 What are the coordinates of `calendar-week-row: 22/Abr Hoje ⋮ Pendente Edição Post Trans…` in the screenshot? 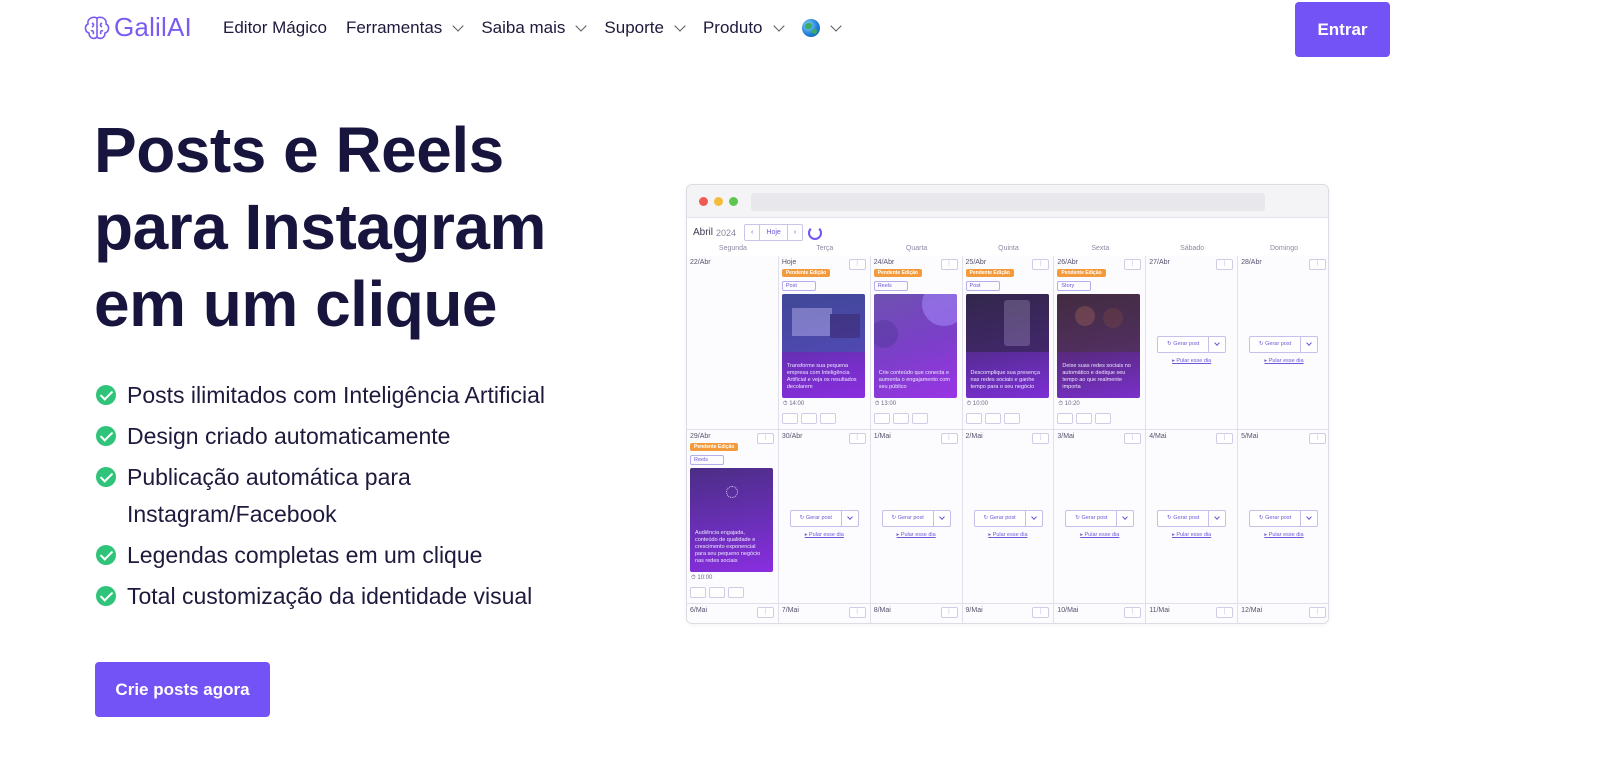 It's located at (1007, 343).